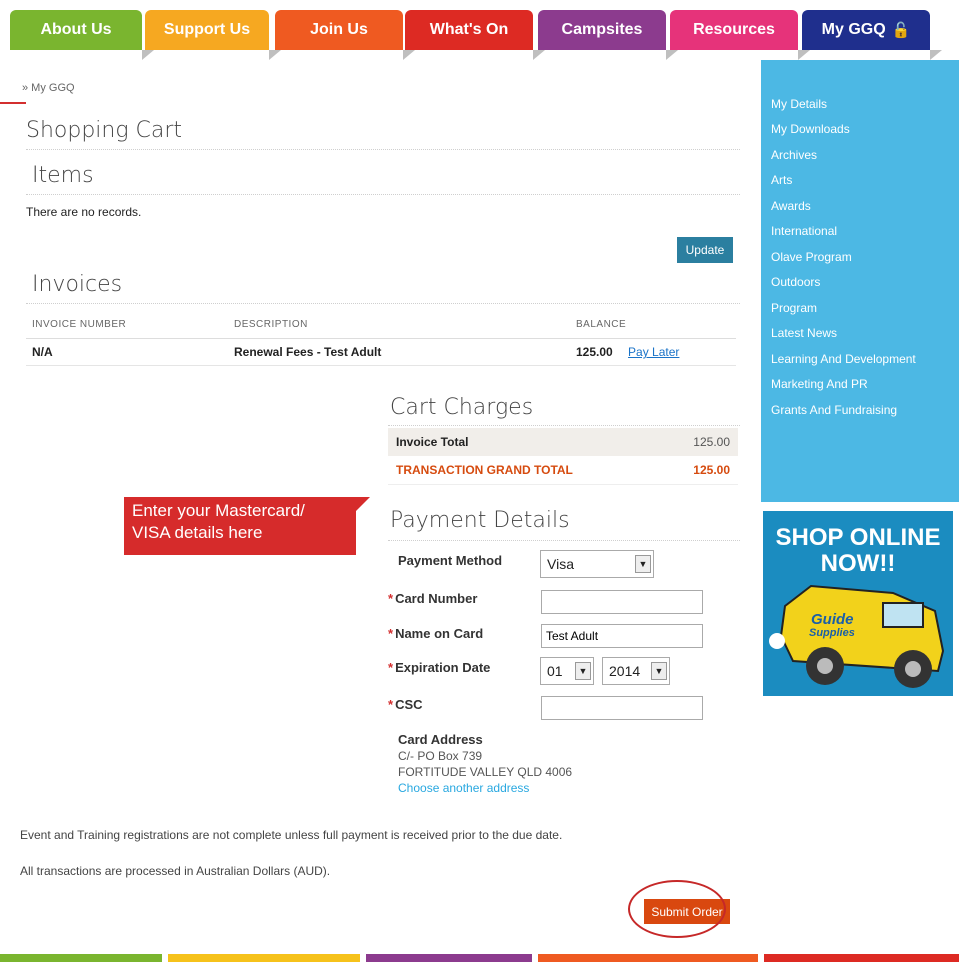 This screenshot has width=959, height=962. I want to click on tab-label: My GGQ, so click(853, 29).